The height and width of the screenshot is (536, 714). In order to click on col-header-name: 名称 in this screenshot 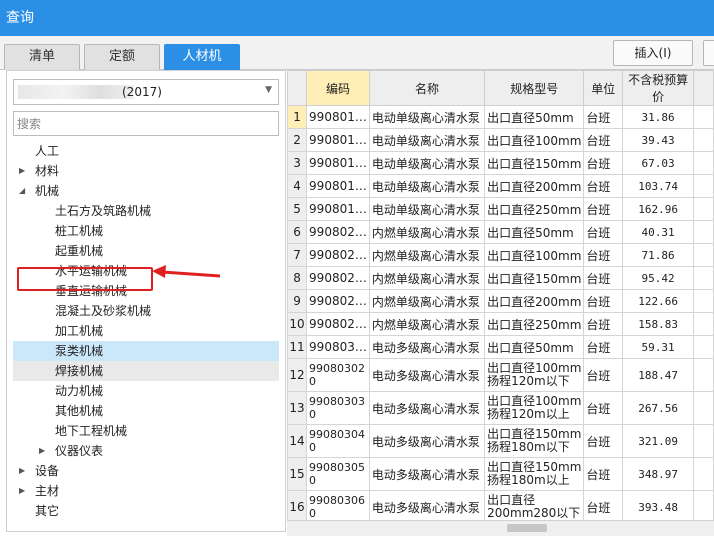, I will do `click(427, 88)`.